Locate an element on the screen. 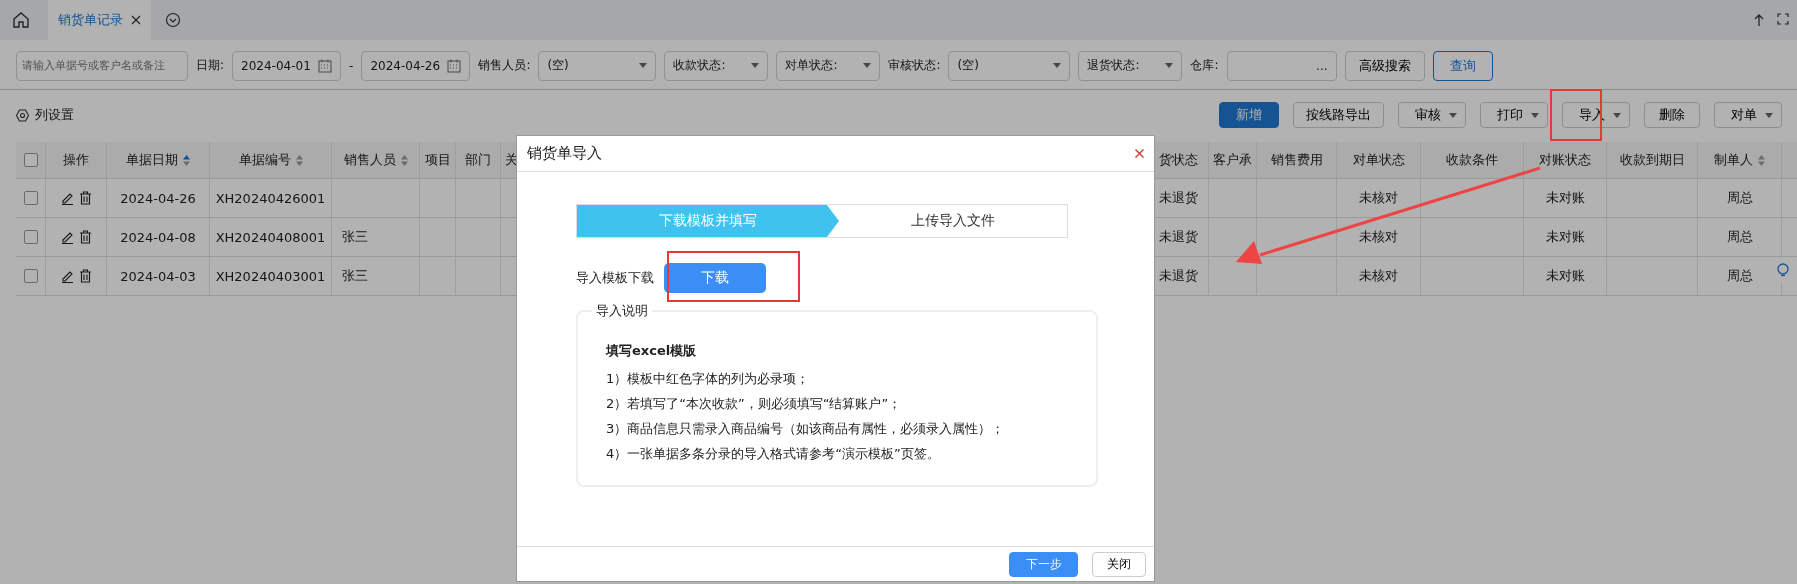 The width and height of the screenshot is (1797, 584). toolbar-button: 新增 is located at coordinates (1249, 115).